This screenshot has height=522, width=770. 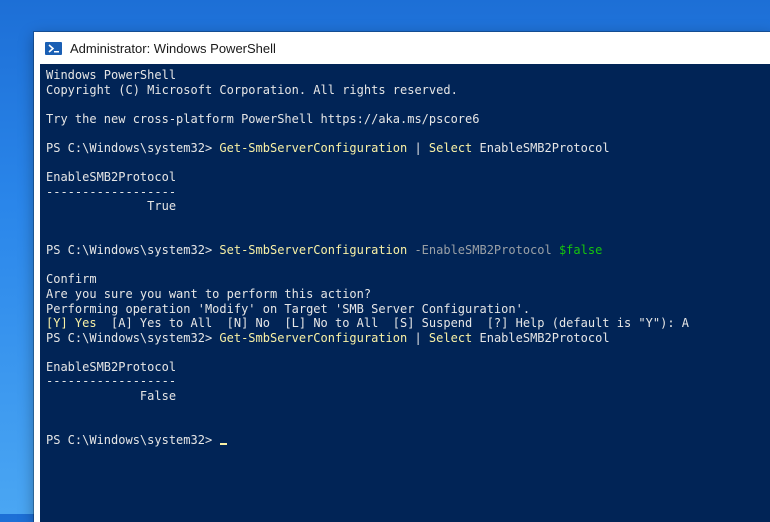 I want to click on console-text: Set-SmbServerConfiguration, so click(x=313, y=250).